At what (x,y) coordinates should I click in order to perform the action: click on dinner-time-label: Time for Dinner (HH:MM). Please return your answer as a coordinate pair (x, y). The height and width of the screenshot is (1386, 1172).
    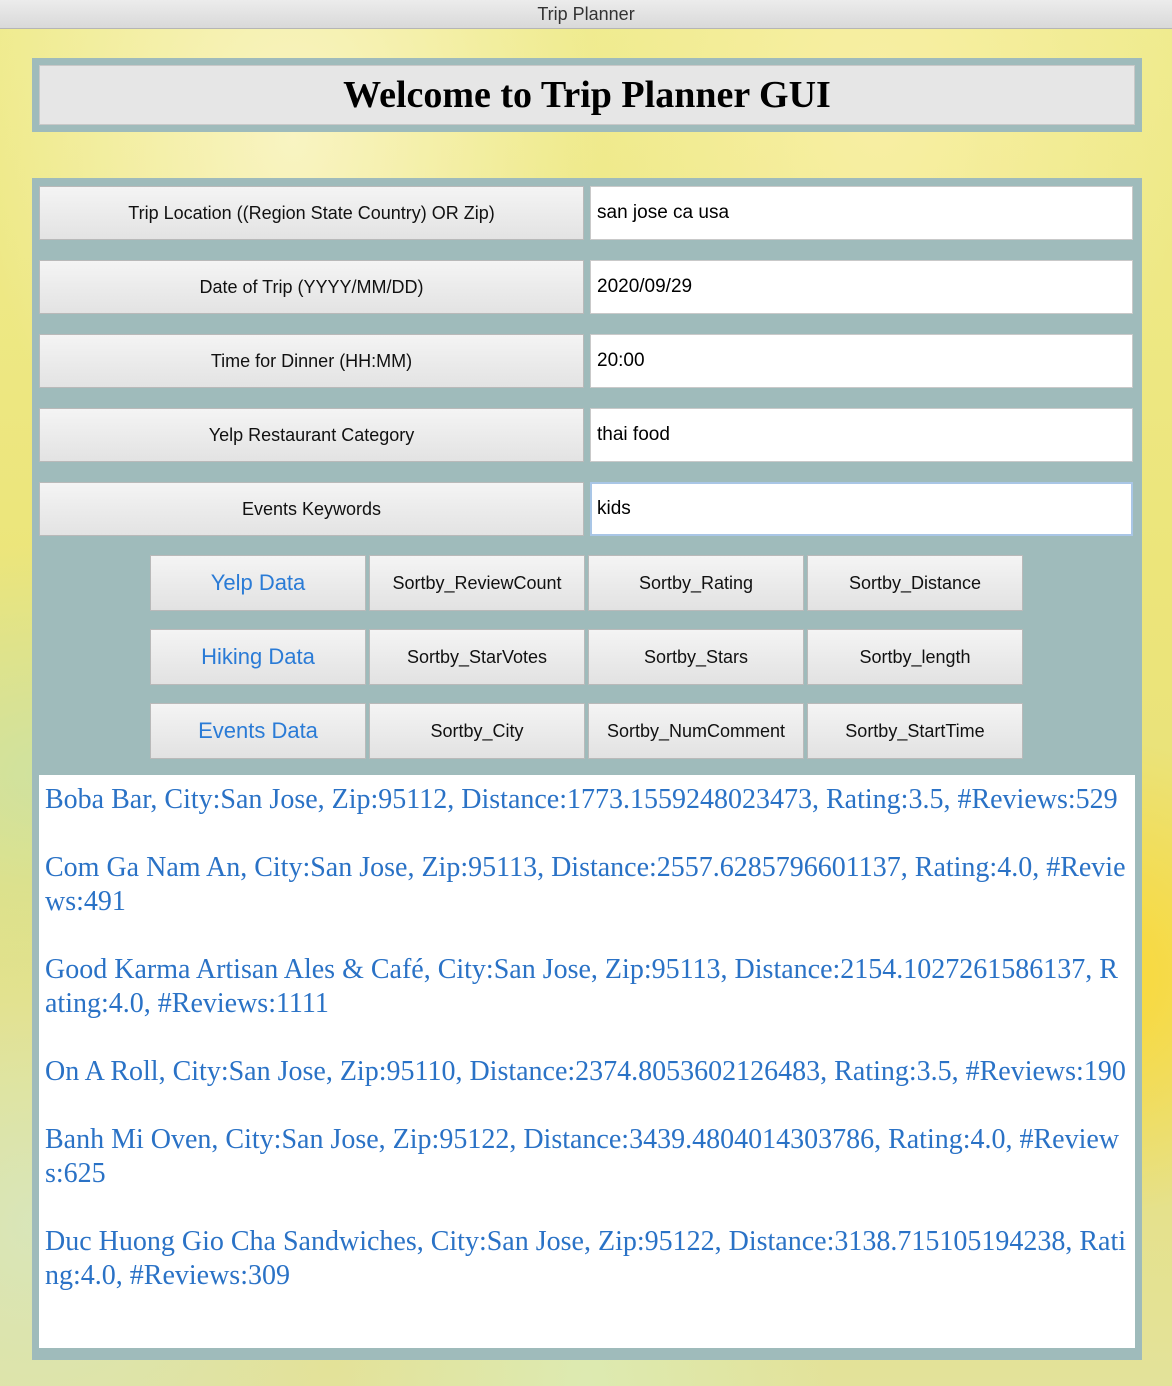
    Looking at the image, I should click on (311, 361).